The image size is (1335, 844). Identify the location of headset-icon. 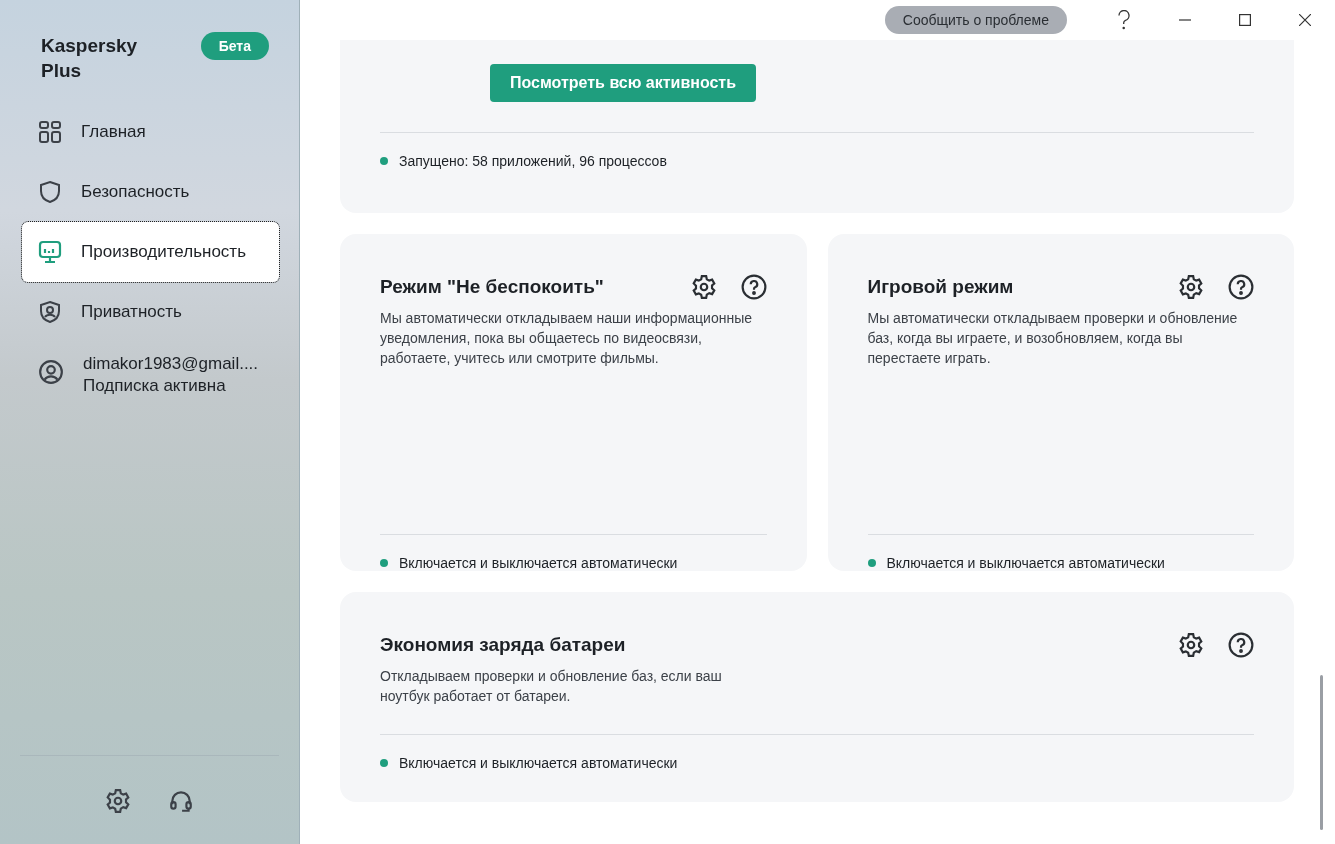
(181, 801).